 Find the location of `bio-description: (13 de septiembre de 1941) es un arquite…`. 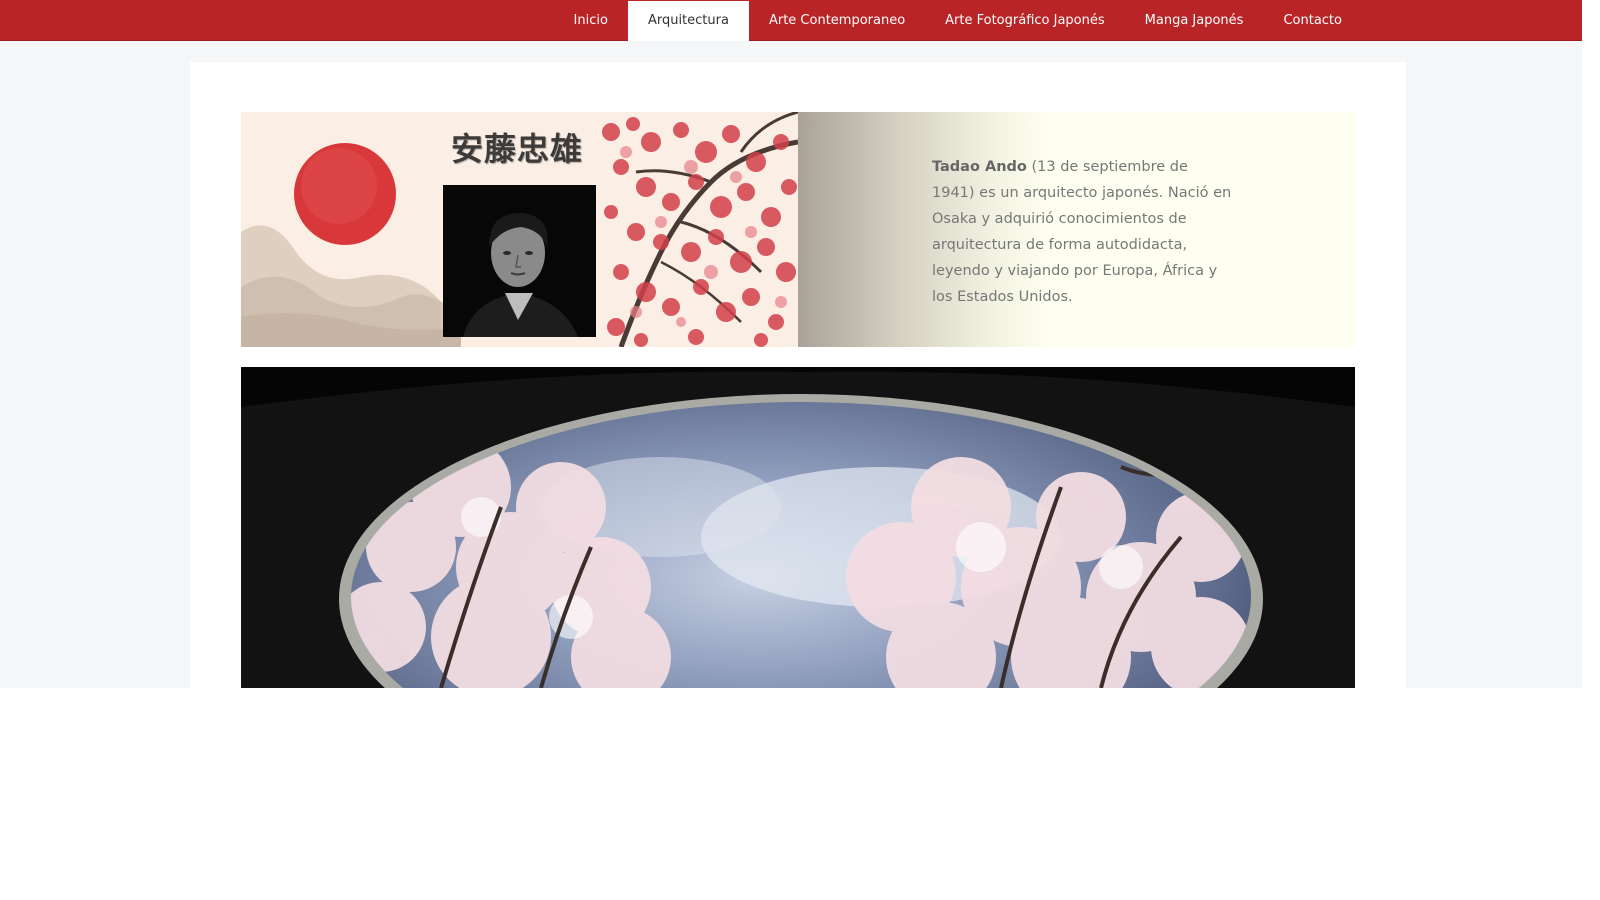

bio-description: (13 de septiembre de 1941) es un arquite… is located at coordinates (1082, 232).